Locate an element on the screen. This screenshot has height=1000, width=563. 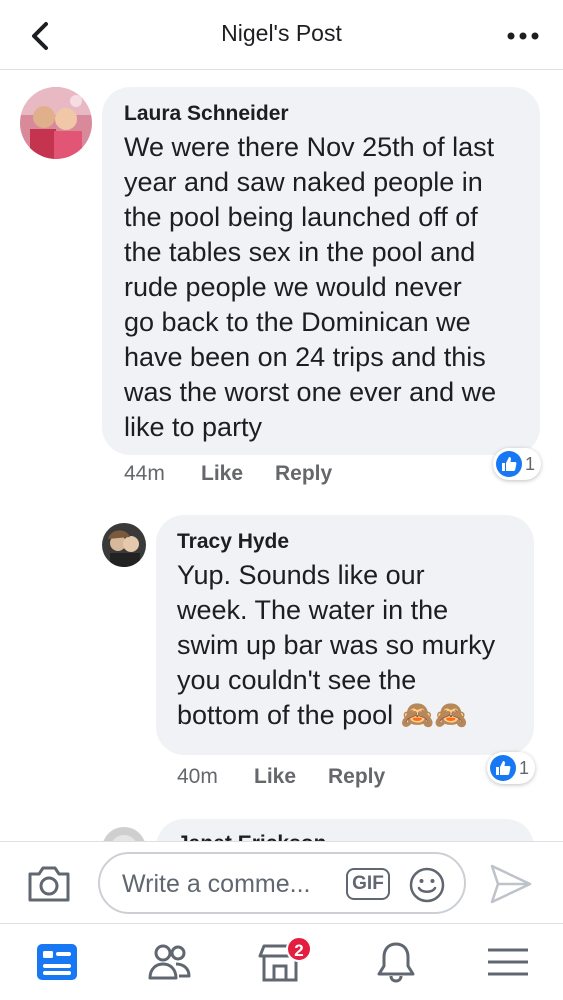
nav-notifications is located at coordinates (396, 962).